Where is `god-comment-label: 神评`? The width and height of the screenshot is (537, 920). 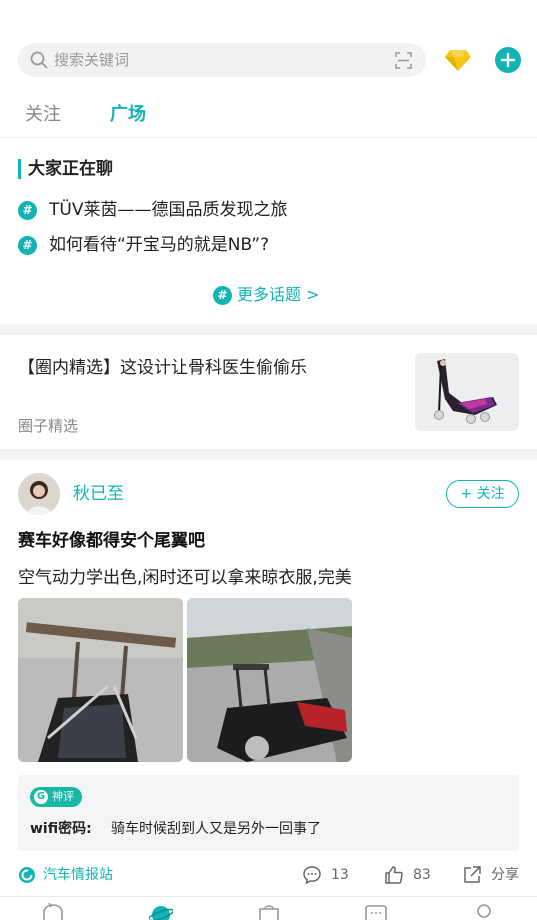 god-comment-label: 神评 is located at coordinates (63, 796).